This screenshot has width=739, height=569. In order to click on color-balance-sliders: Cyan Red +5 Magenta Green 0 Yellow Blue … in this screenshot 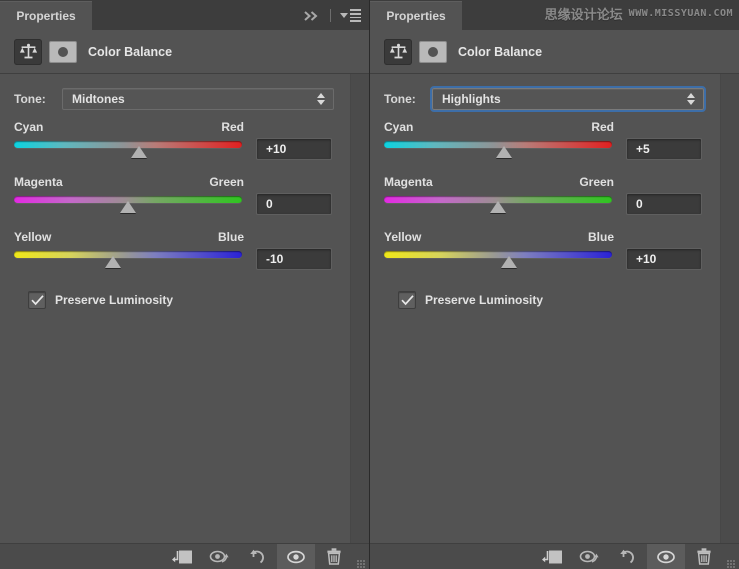, I will do `click(554, 190)`.